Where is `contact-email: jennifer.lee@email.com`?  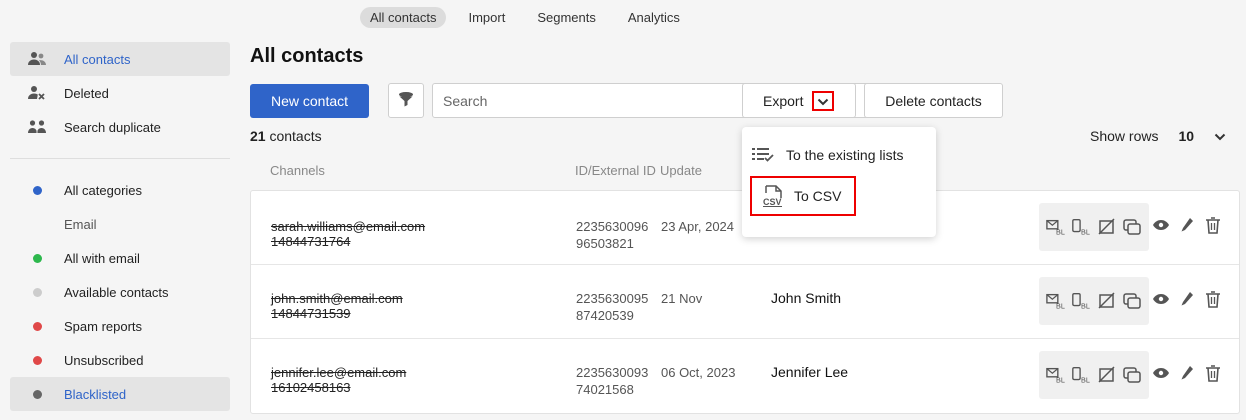 contact-email: jennifer.lee@email.com is located at coordinates (339, 372).